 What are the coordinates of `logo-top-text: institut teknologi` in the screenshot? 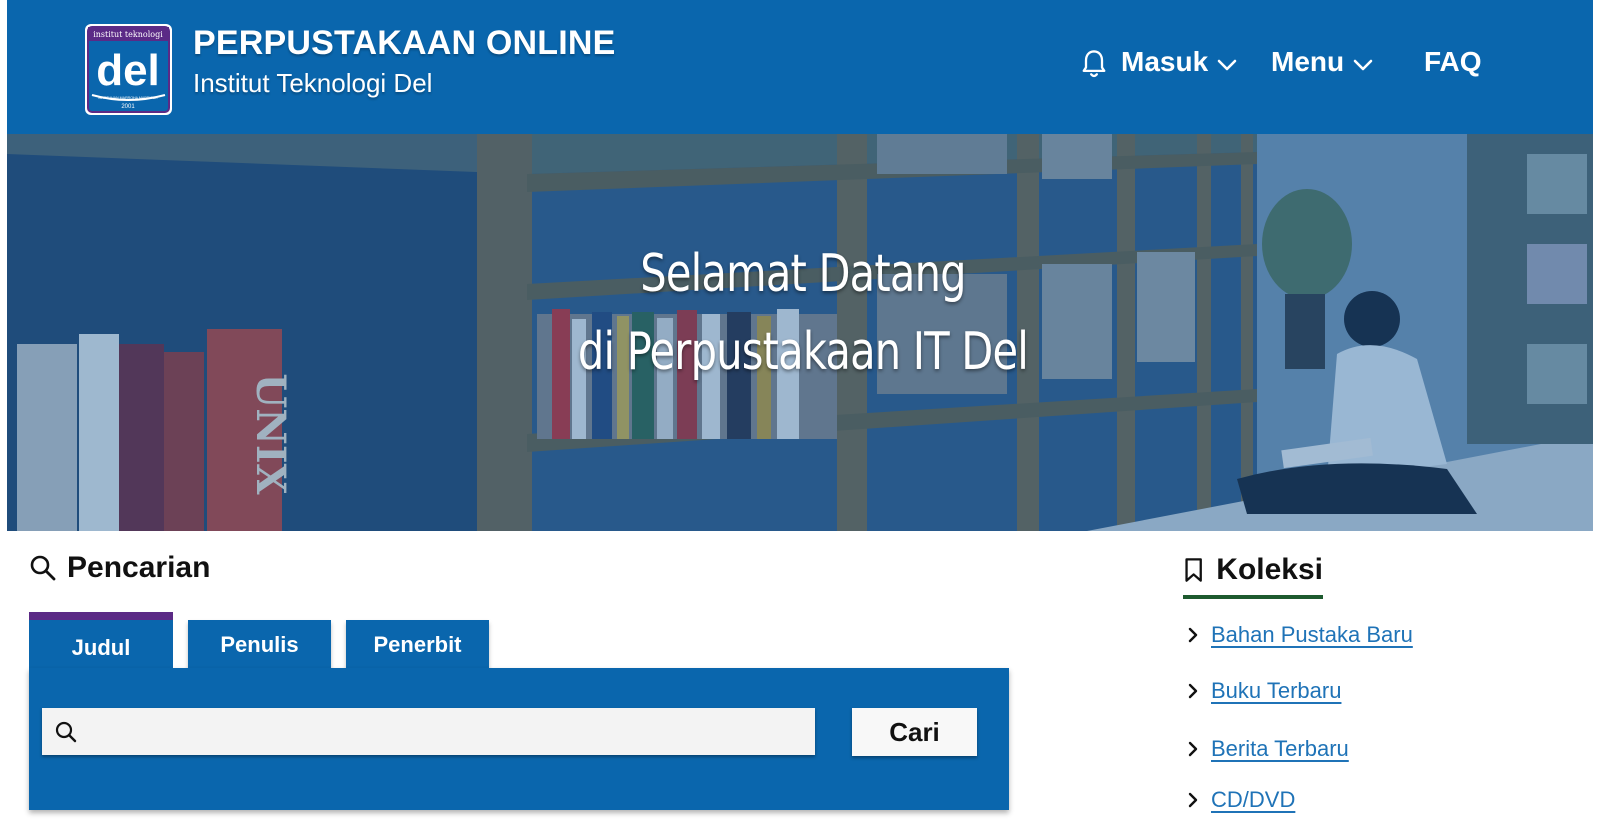 It's located at (128, 34).